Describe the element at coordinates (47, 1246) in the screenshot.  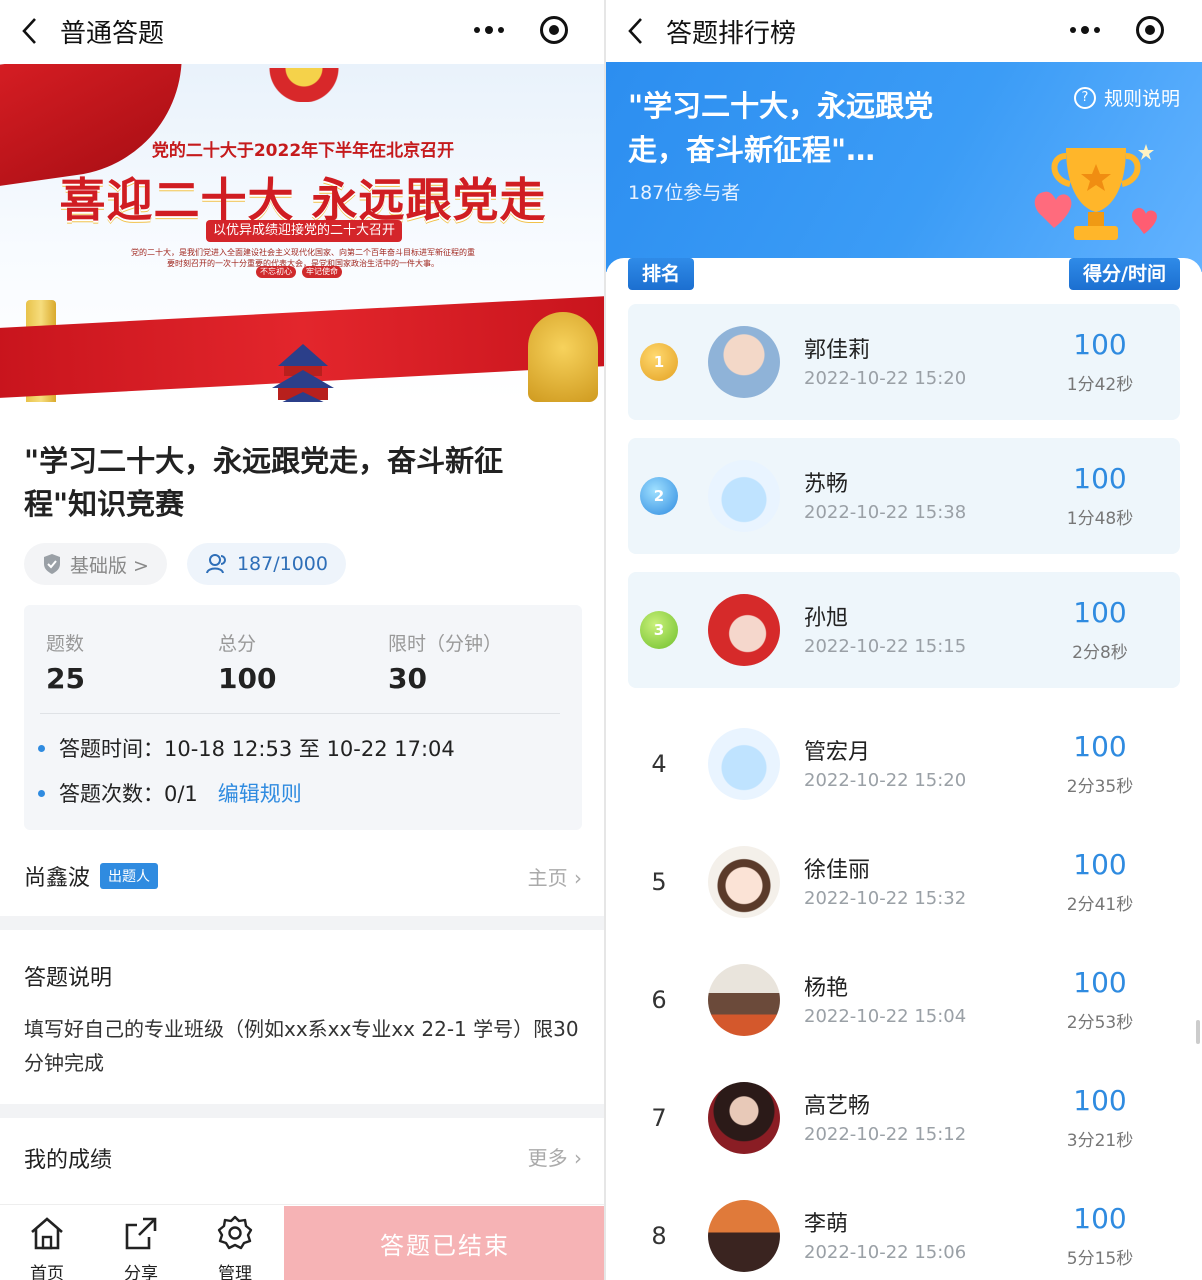
I see `tab-home: 首页` at that location.